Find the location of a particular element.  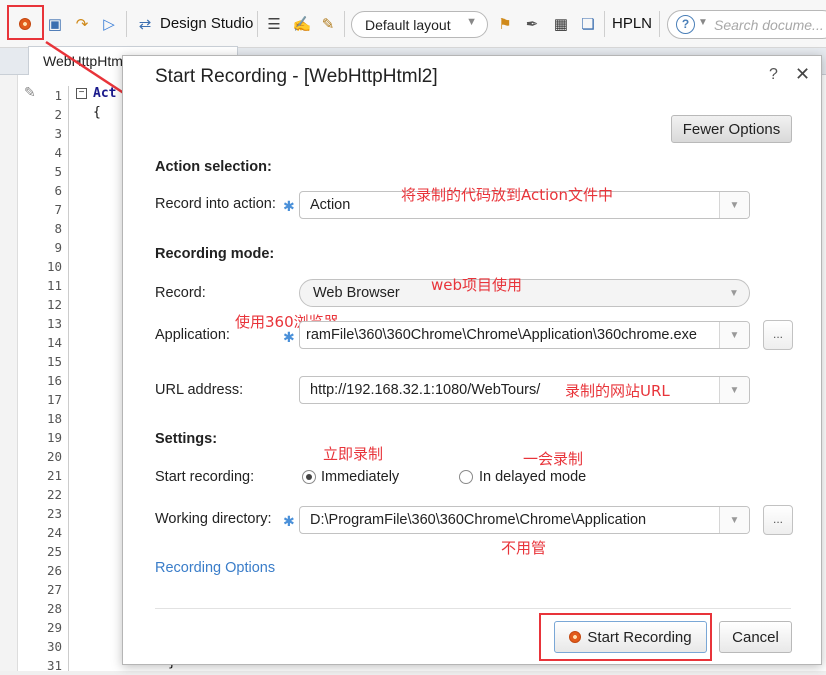

line-number: 29 is located at coordinates (54, 627).